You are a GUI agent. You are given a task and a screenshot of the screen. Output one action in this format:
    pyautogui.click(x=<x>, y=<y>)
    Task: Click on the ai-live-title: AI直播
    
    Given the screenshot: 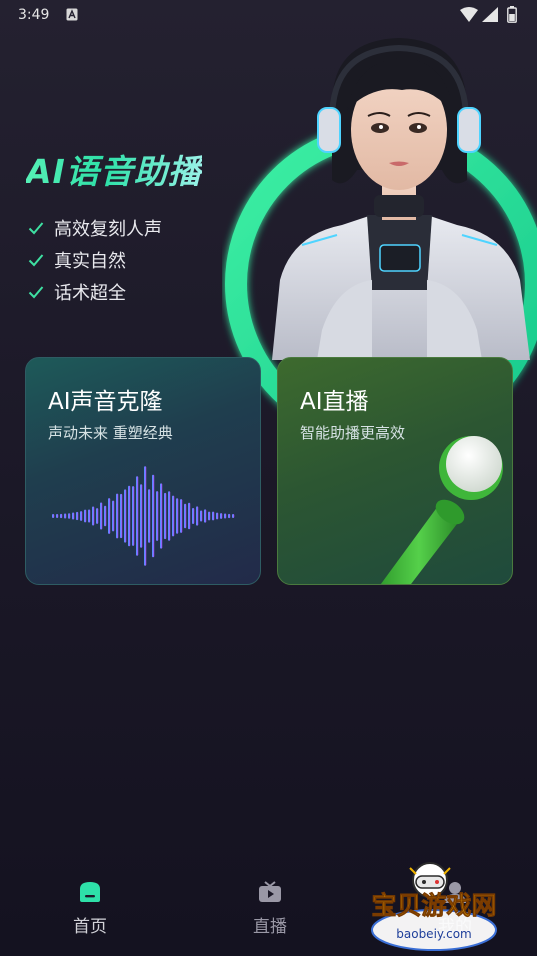 What is the action you would take?
    pyautogui.click(x=334, y=402)
    